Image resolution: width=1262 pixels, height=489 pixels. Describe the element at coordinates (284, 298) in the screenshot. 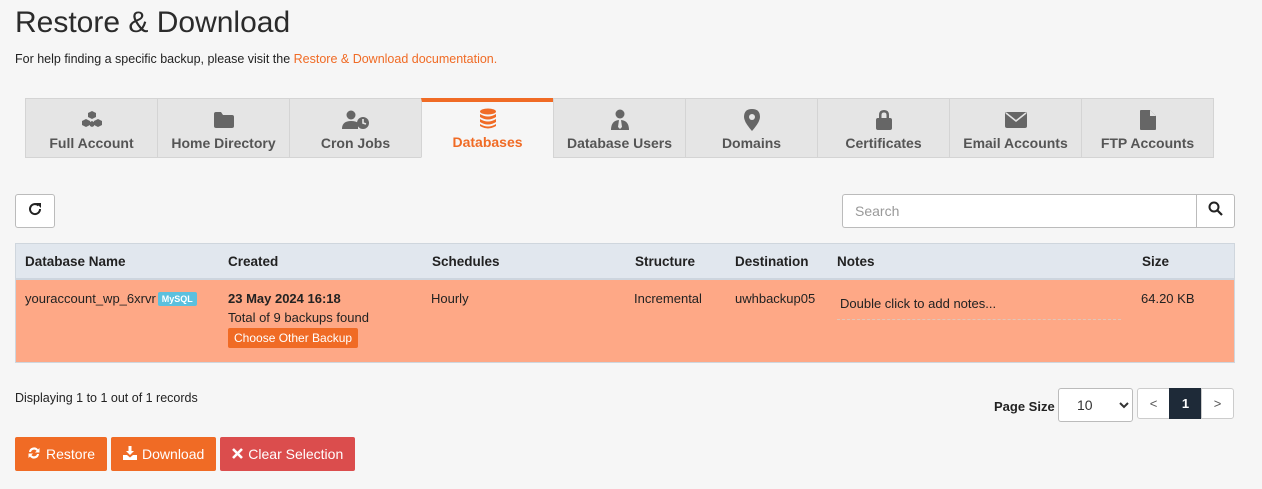

I see `created-date: 23 May 2024 16:18` at that location.